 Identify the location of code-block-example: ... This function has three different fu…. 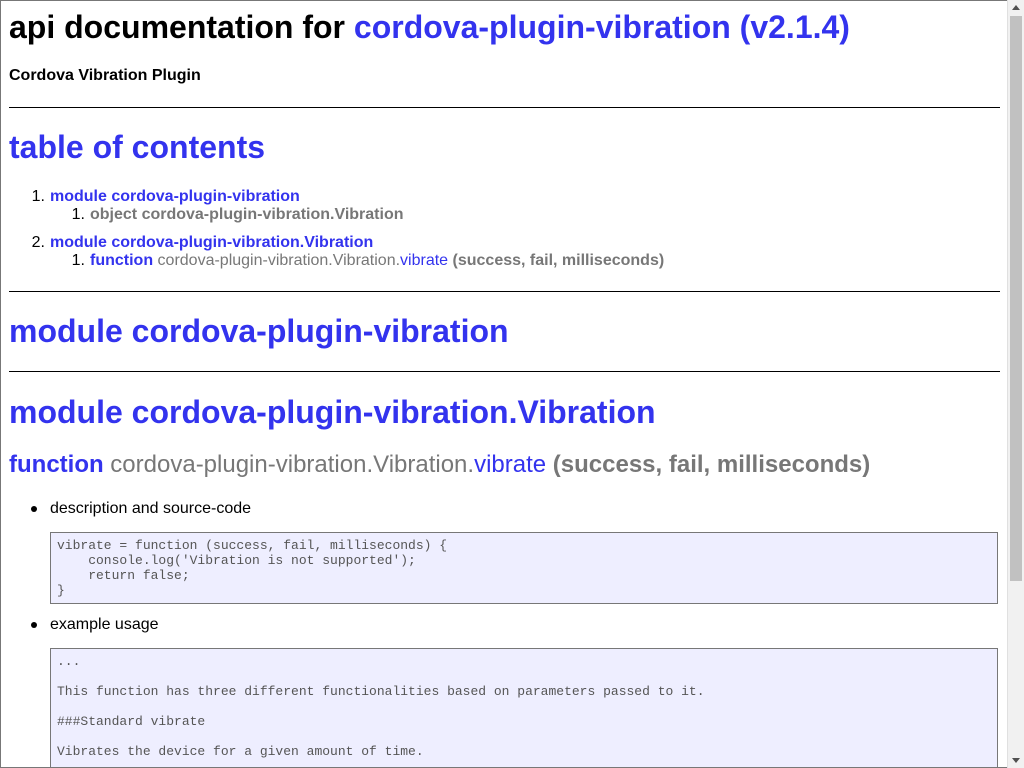
(524, 707).